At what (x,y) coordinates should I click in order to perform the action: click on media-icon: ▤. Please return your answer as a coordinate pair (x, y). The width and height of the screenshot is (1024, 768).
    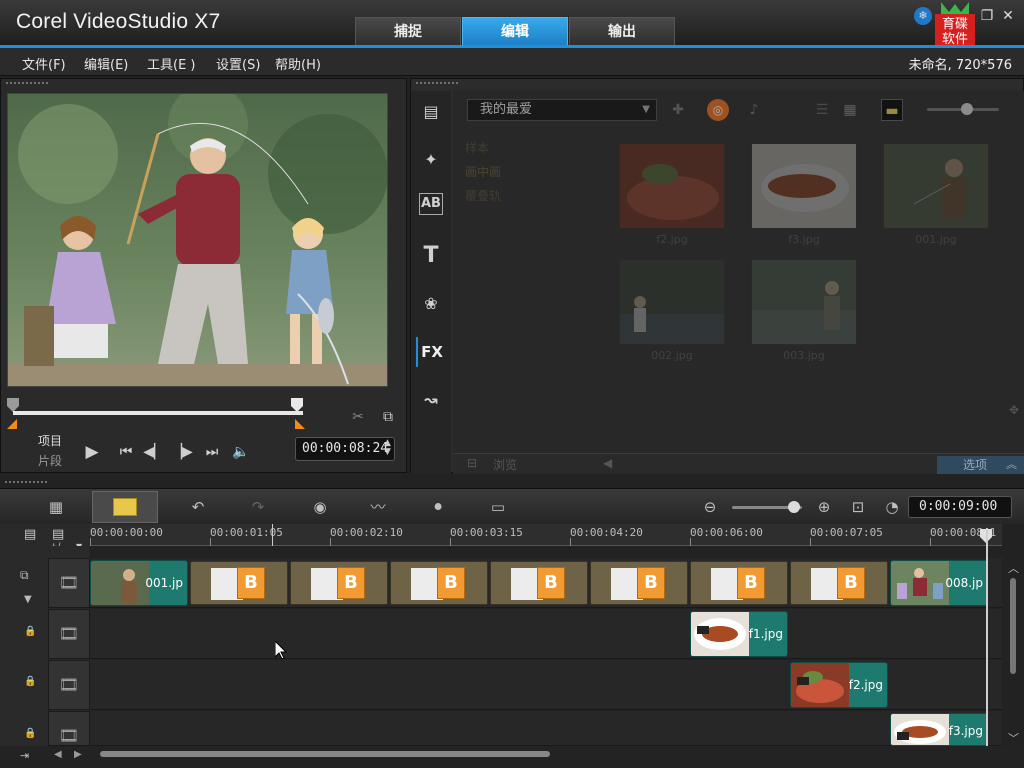
    Looking at the image, I should click on (431, 112).